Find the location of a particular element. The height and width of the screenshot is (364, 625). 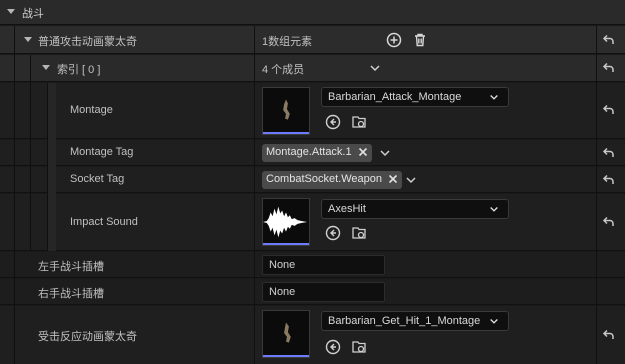

left-hand-socket-value: None is located at coordinates (282, 265).